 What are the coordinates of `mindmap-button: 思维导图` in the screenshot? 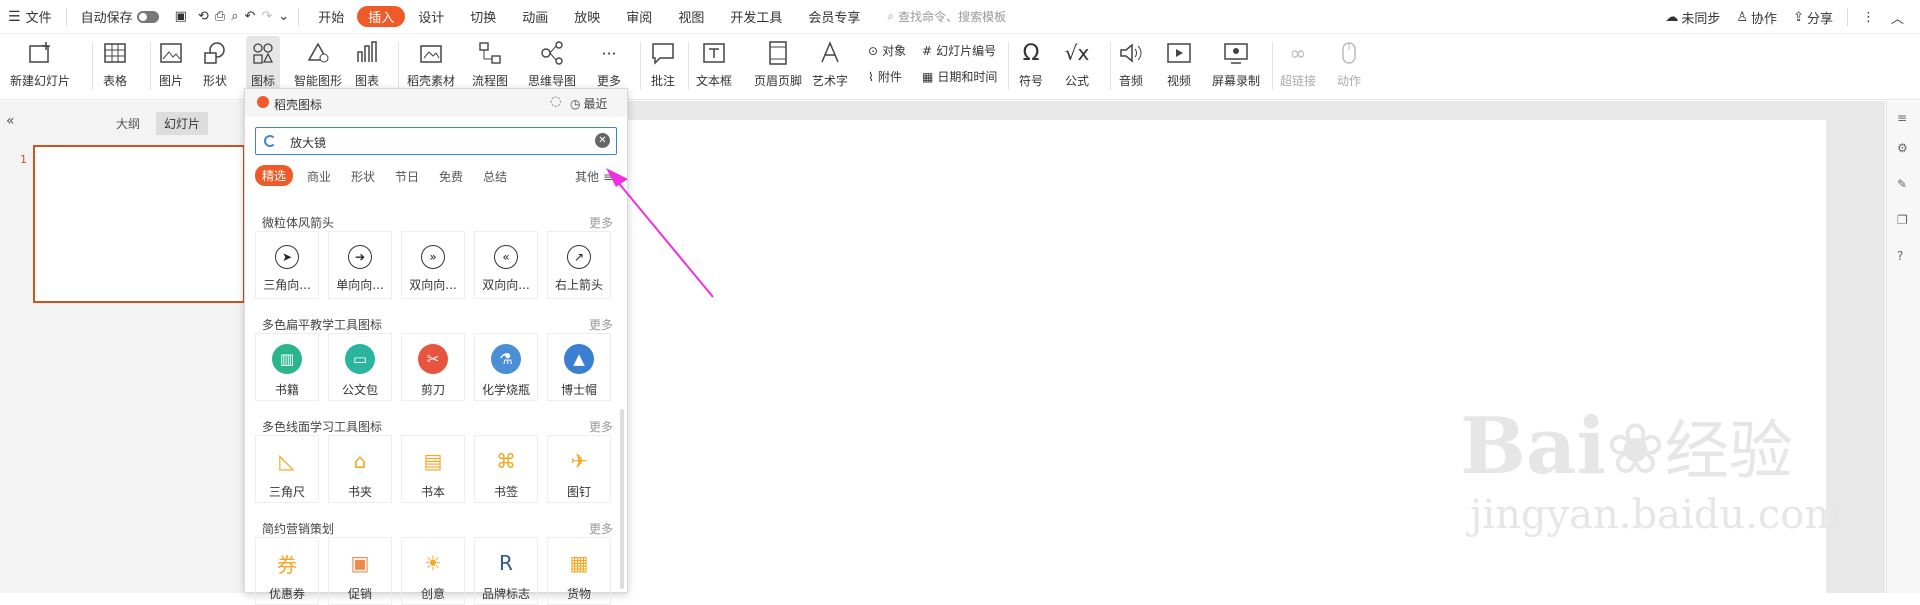 It's located at (552, 66).